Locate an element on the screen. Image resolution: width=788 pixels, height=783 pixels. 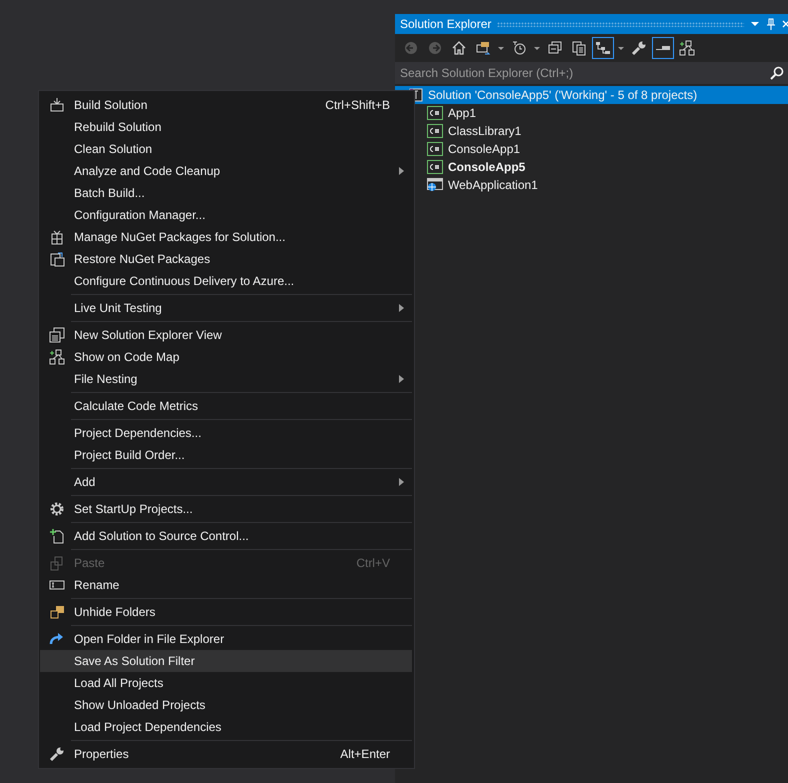
menu-item: New Solution Explorer View is located at coordinates (226, 335).